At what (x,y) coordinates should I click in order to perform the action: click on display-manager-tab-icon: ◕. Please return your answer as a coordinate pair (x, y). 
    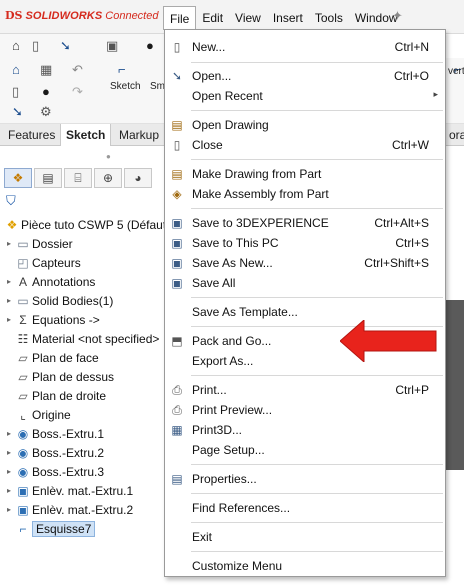
    Looking at the image, I should click on (138, 178).